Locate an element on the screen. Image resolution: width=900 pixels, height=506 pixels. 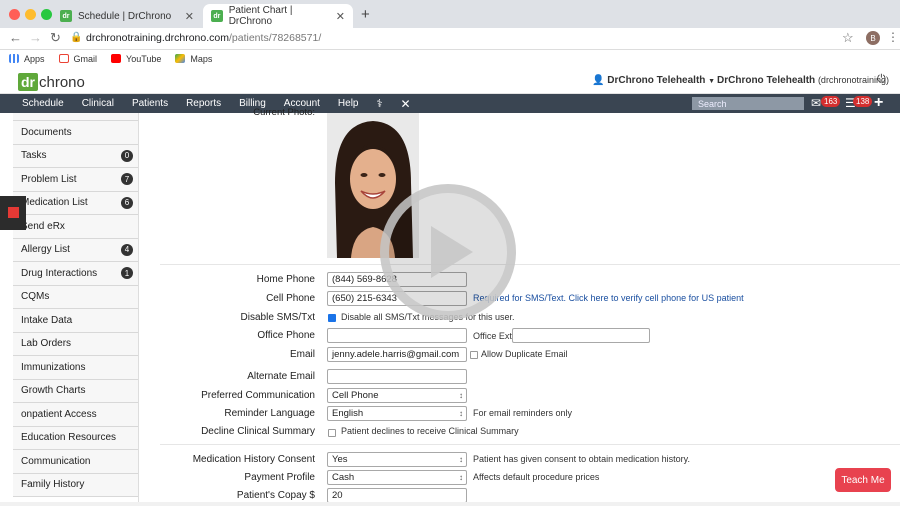
sidebar-item-label: Documents is located at coordinates (46, 132).